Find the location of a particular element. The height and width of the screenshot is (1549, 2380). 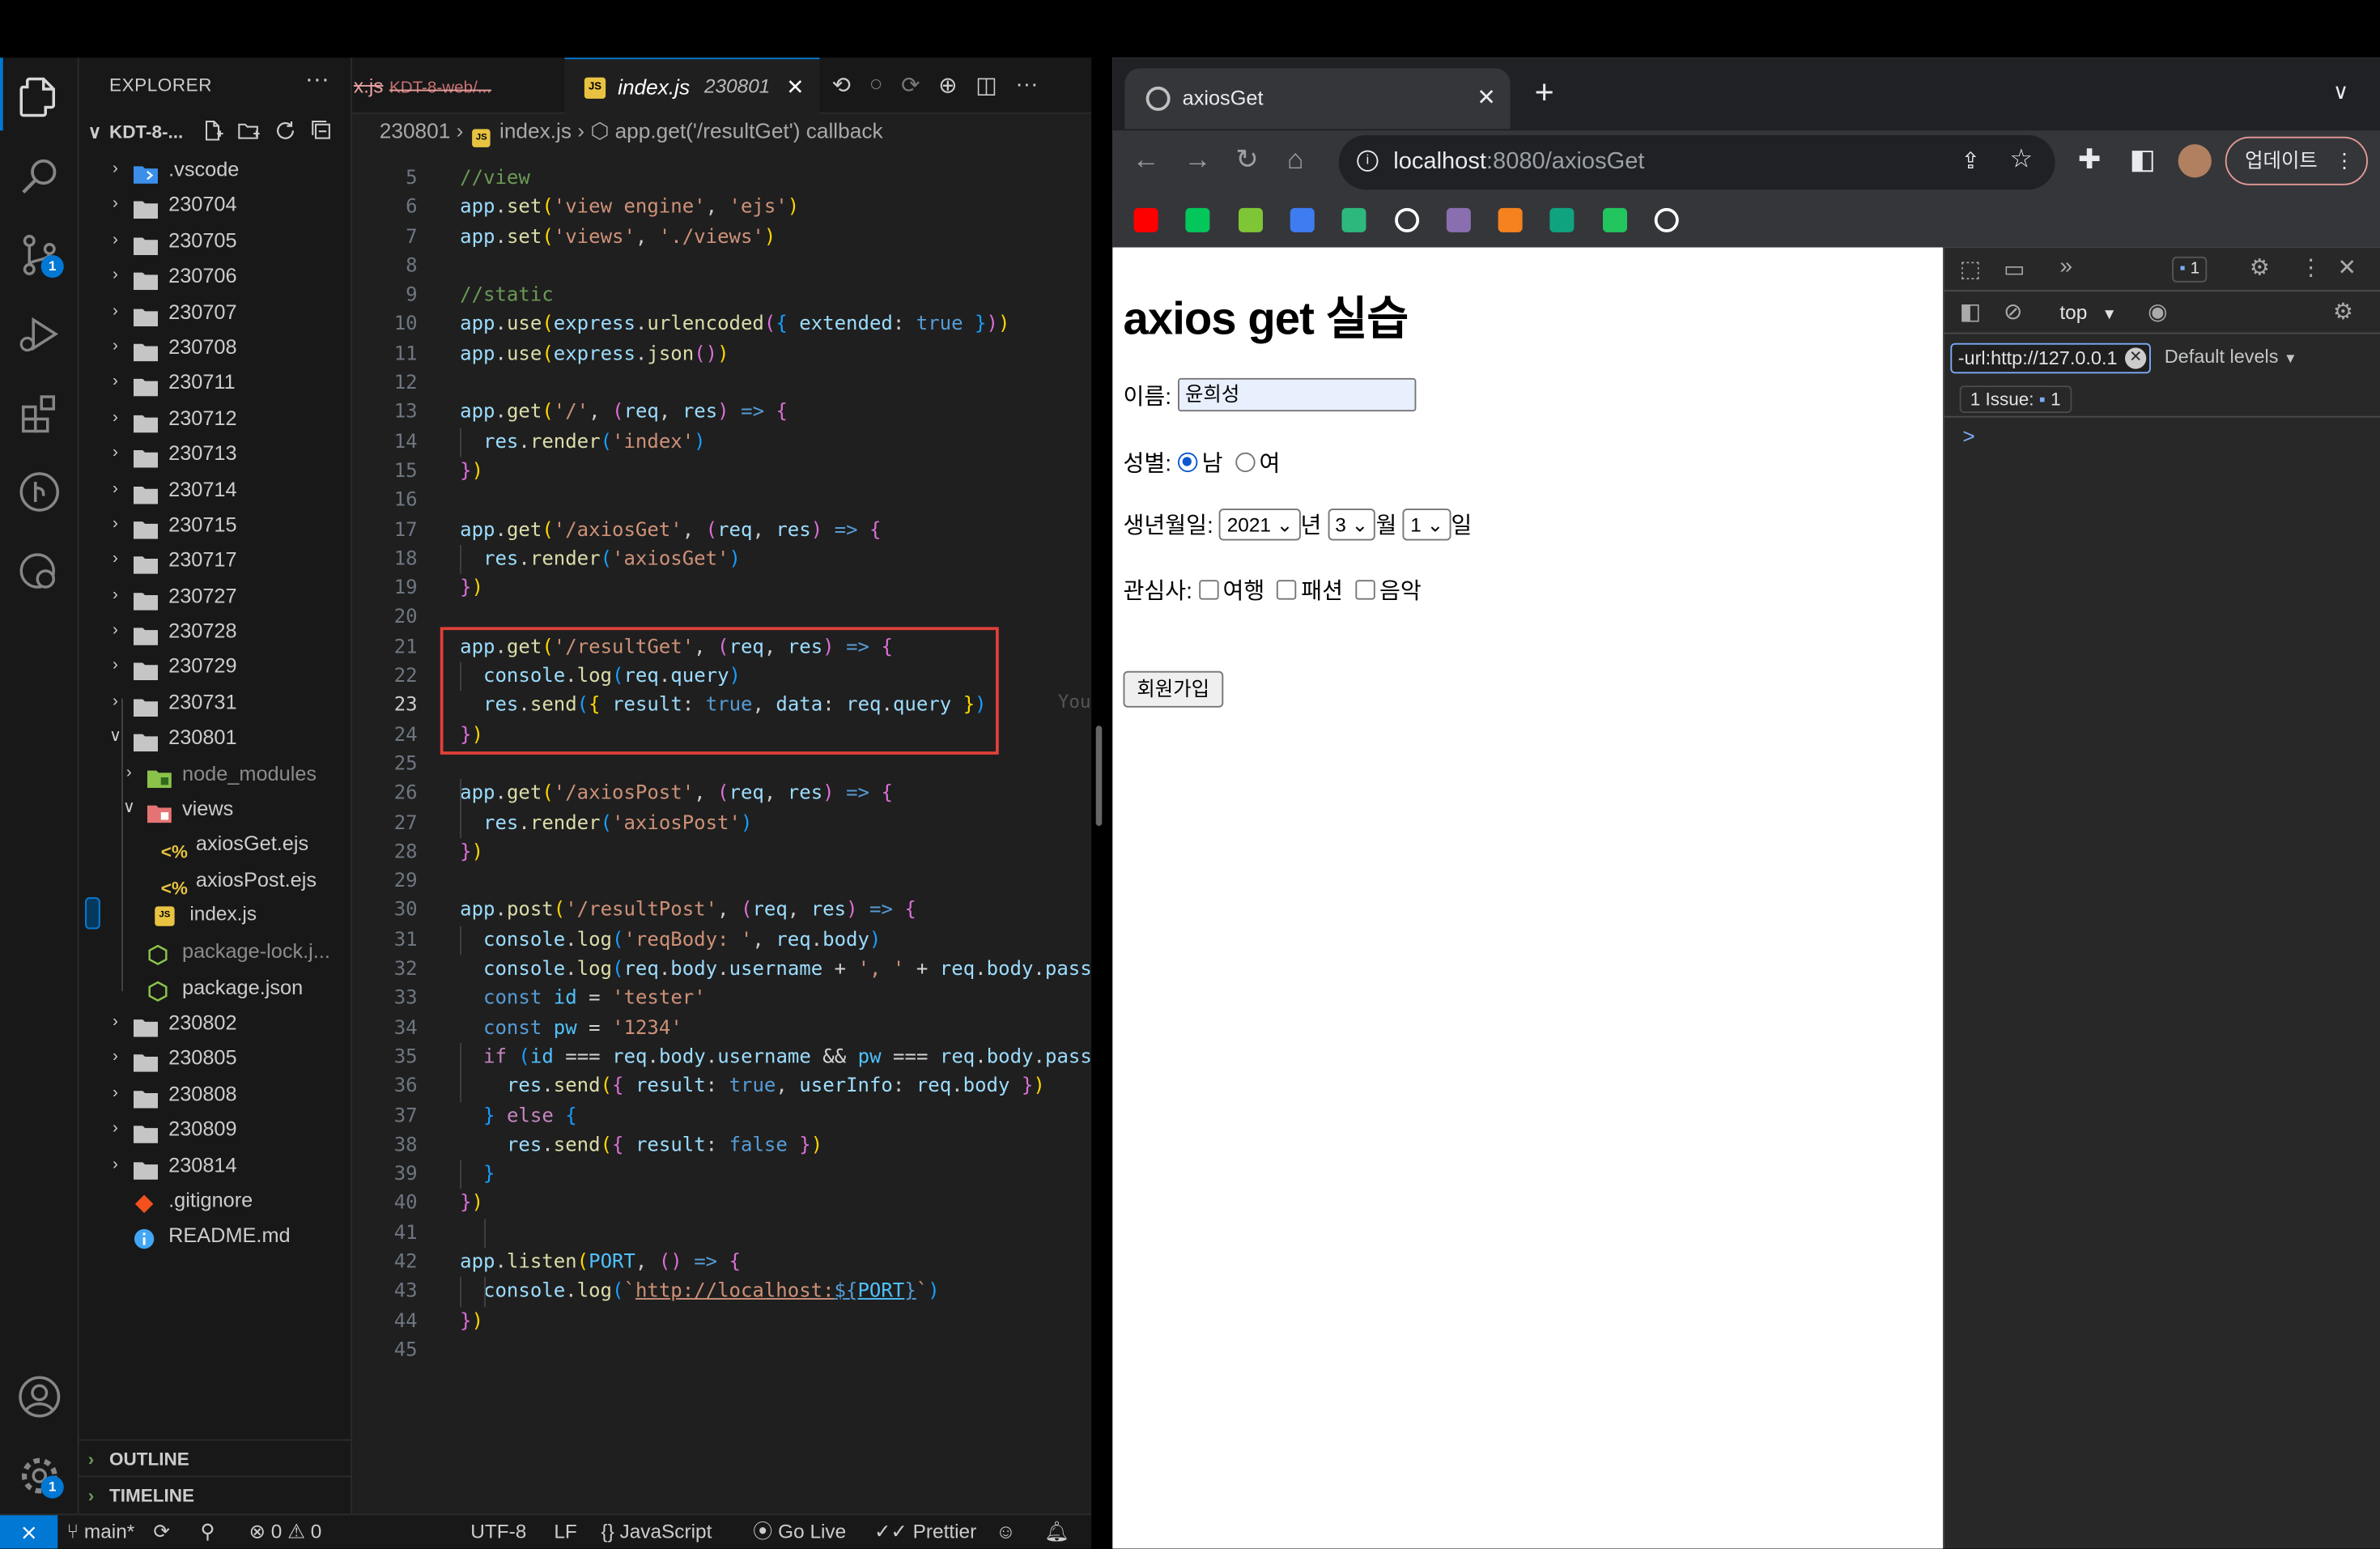

extensions-puzzle-icon: ✚ is located at coordinates (2090, 159).